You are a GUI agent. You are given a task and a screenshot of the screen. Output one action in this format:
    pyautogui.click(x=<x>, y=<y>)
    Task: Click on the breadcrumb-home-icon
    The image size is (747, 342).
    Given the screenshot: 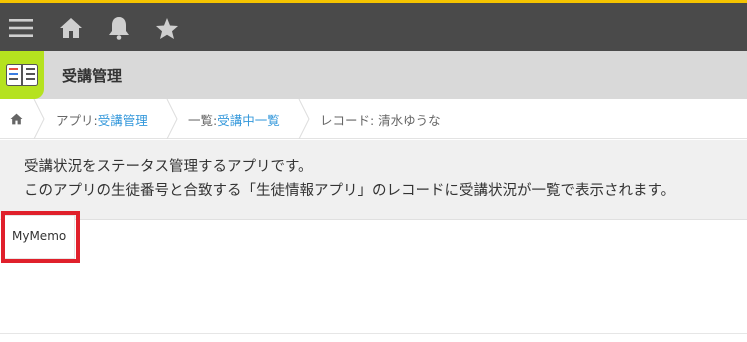 What is the action you would take?
    pyautogui.click(x=16, y=119)
    